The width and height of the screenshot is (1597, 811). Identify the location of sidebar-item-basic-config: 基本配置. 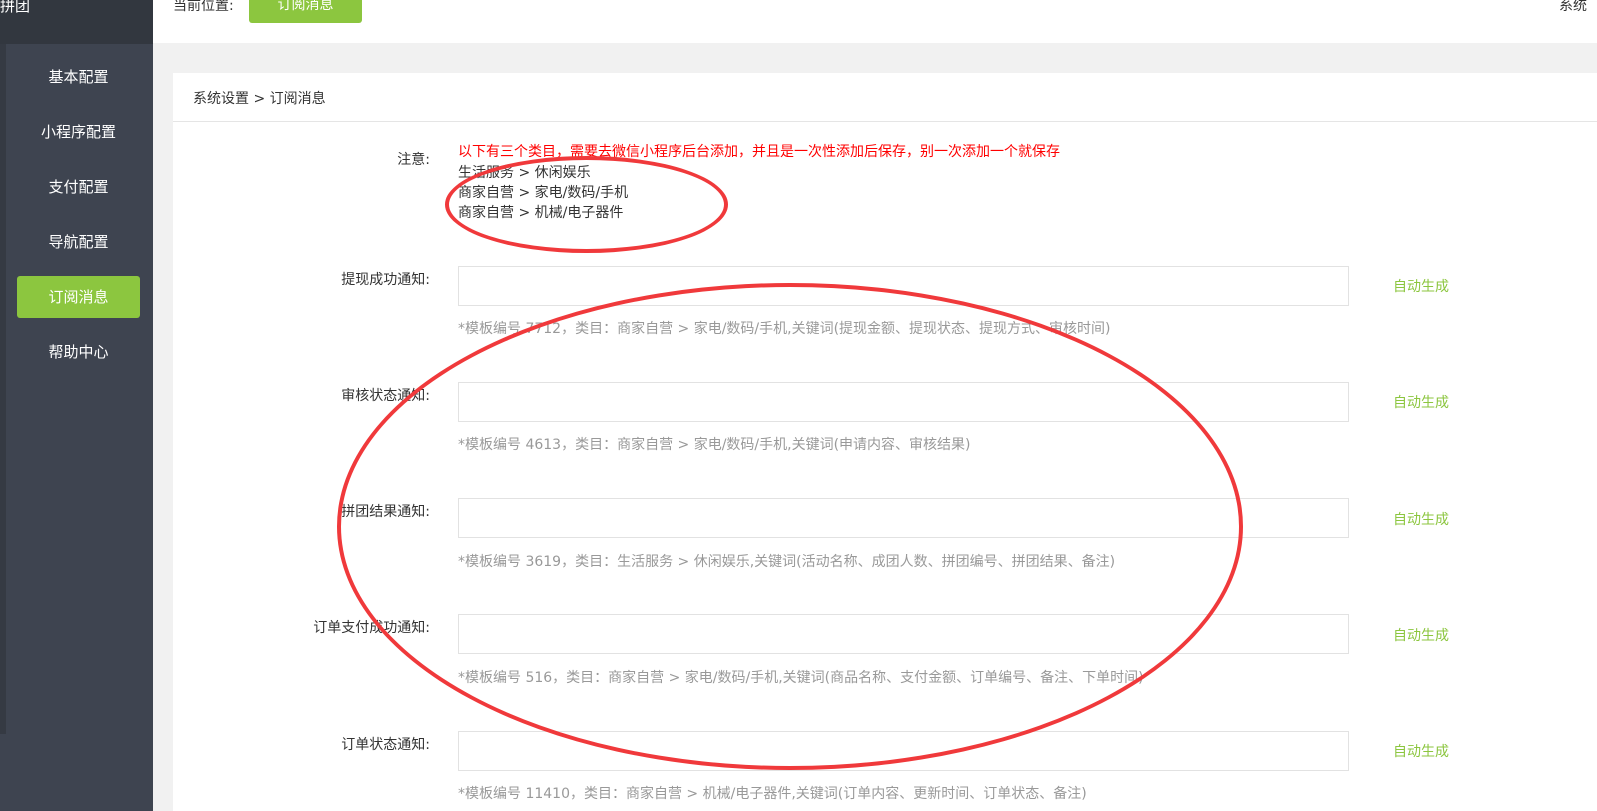
(78, 77).